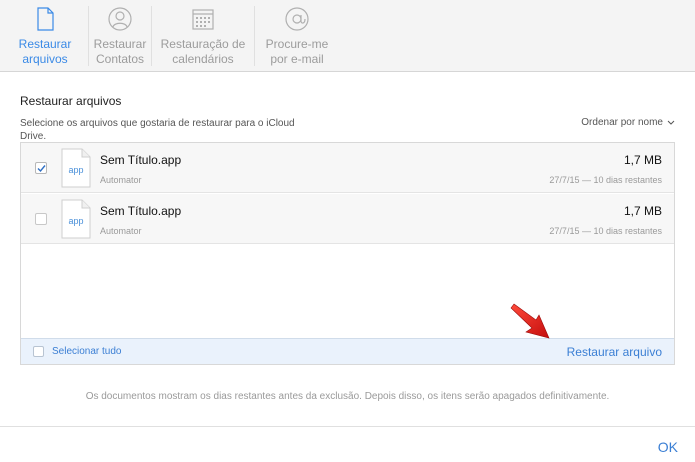 This screenshot has height=462, width=695. What do you see at coordinates (671, 122) in the screenshot?
I see `chevron-down-icon` at bounding box center [671, 122].